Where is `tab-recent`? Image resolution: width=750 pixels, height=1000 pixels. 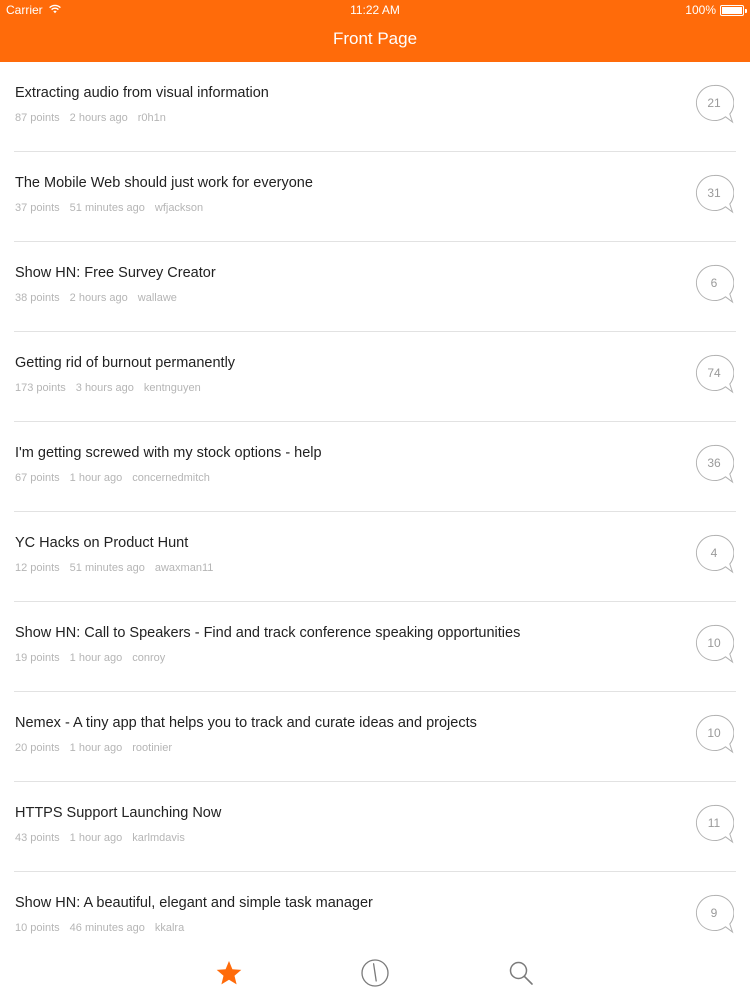
tab-recent is located at coordinates (375, 975).